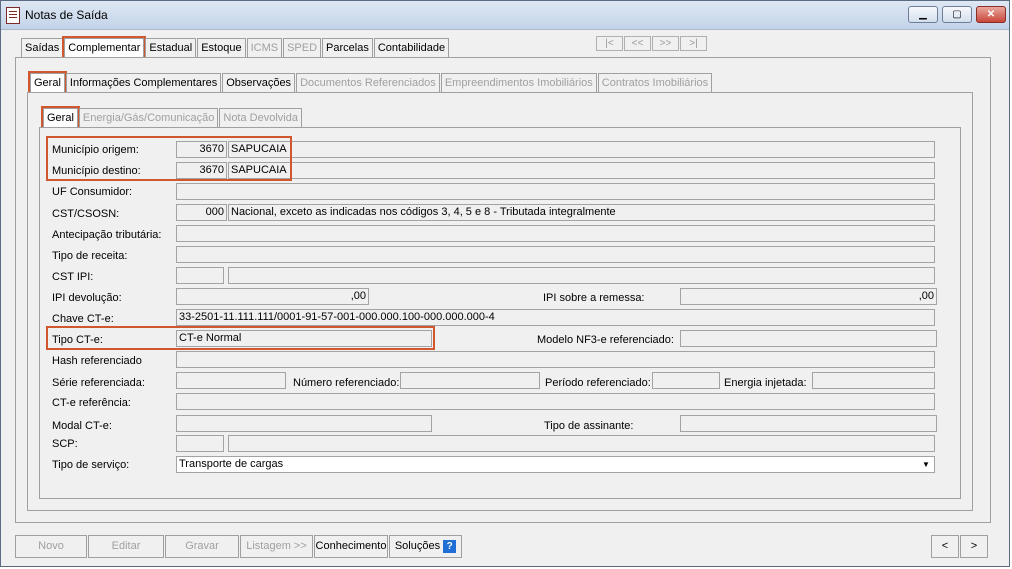 The height and width of the screenshot is (569, 1012). Describe the element at coordinates (598, 383) in the screenshot. I see `periodo-ref-label: Período referenciado:` at that location.